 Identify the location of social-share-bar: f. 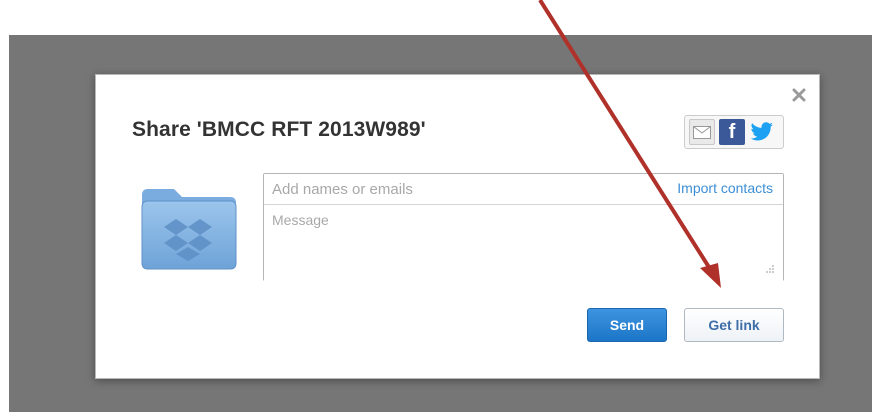
(734, 132).